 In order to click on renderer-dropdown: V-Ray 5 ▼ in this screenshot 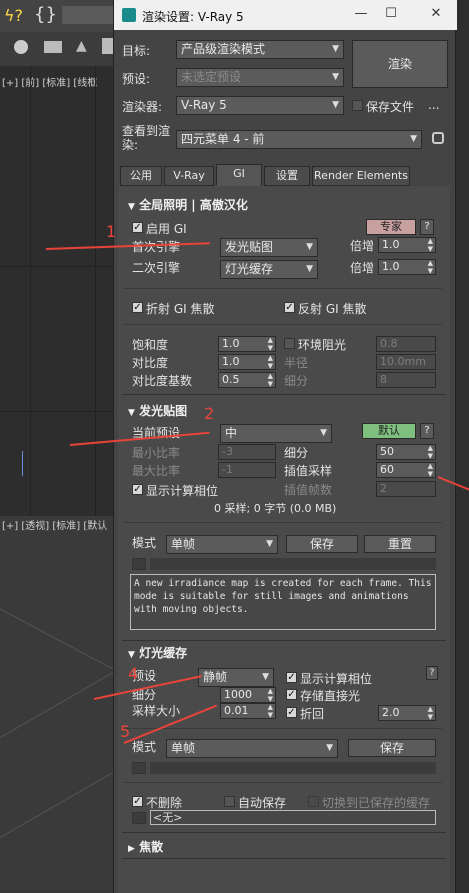, I will do `click(260, 105)`.